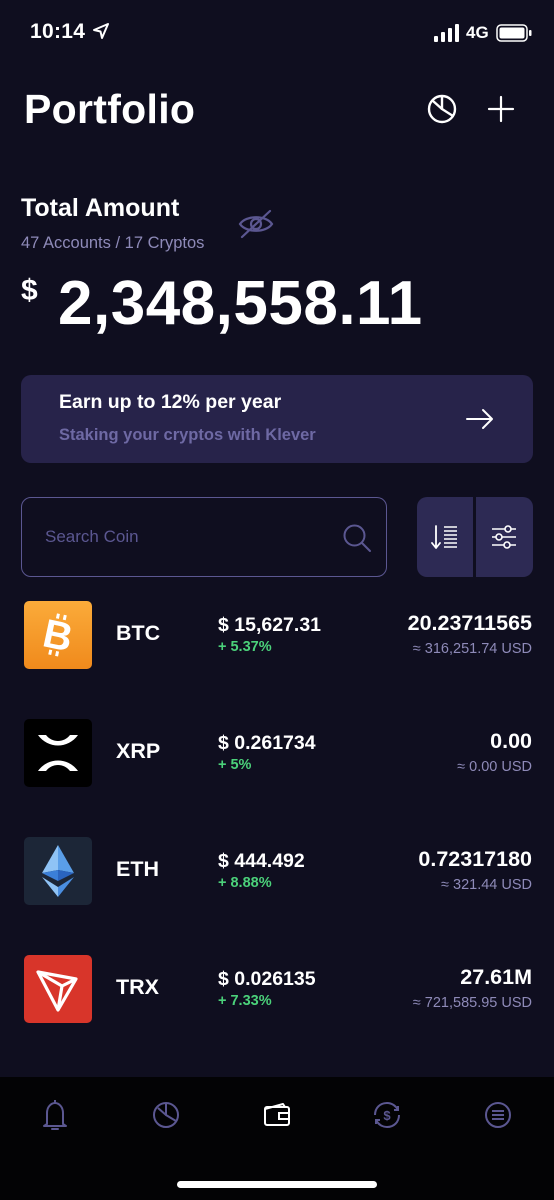 This screenshot has height=1200, width=554. Describe the element at coordinates (240, 303) in the screenshot. I see `total-balance: 2,348,558.11` at that location.